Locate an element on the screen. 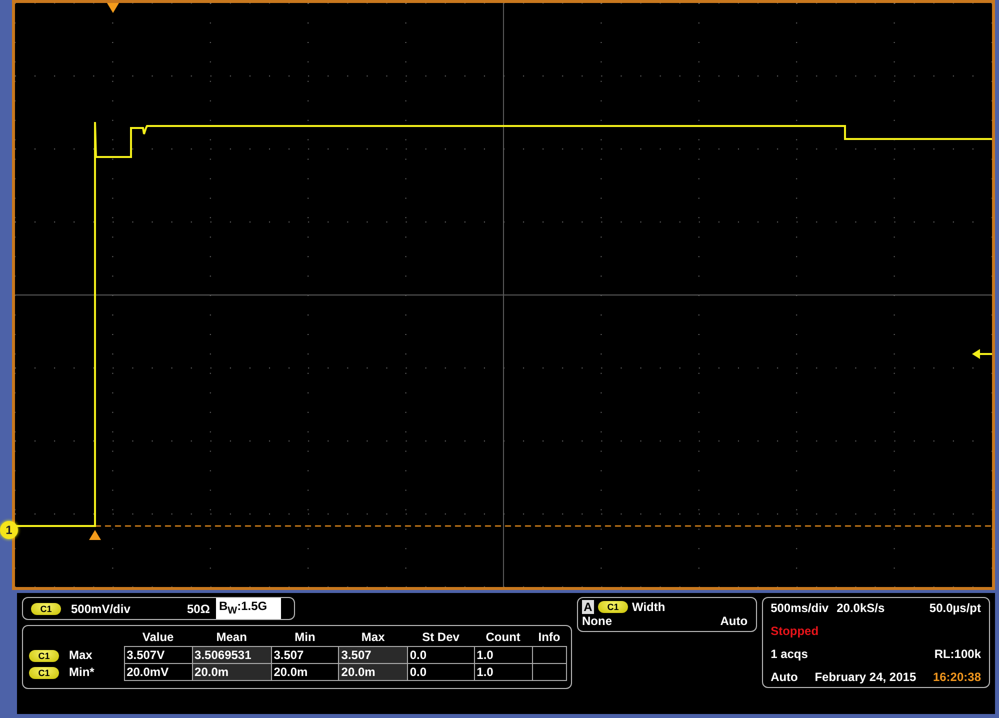  measurement-name: Max is located at coordinates (80, 655).